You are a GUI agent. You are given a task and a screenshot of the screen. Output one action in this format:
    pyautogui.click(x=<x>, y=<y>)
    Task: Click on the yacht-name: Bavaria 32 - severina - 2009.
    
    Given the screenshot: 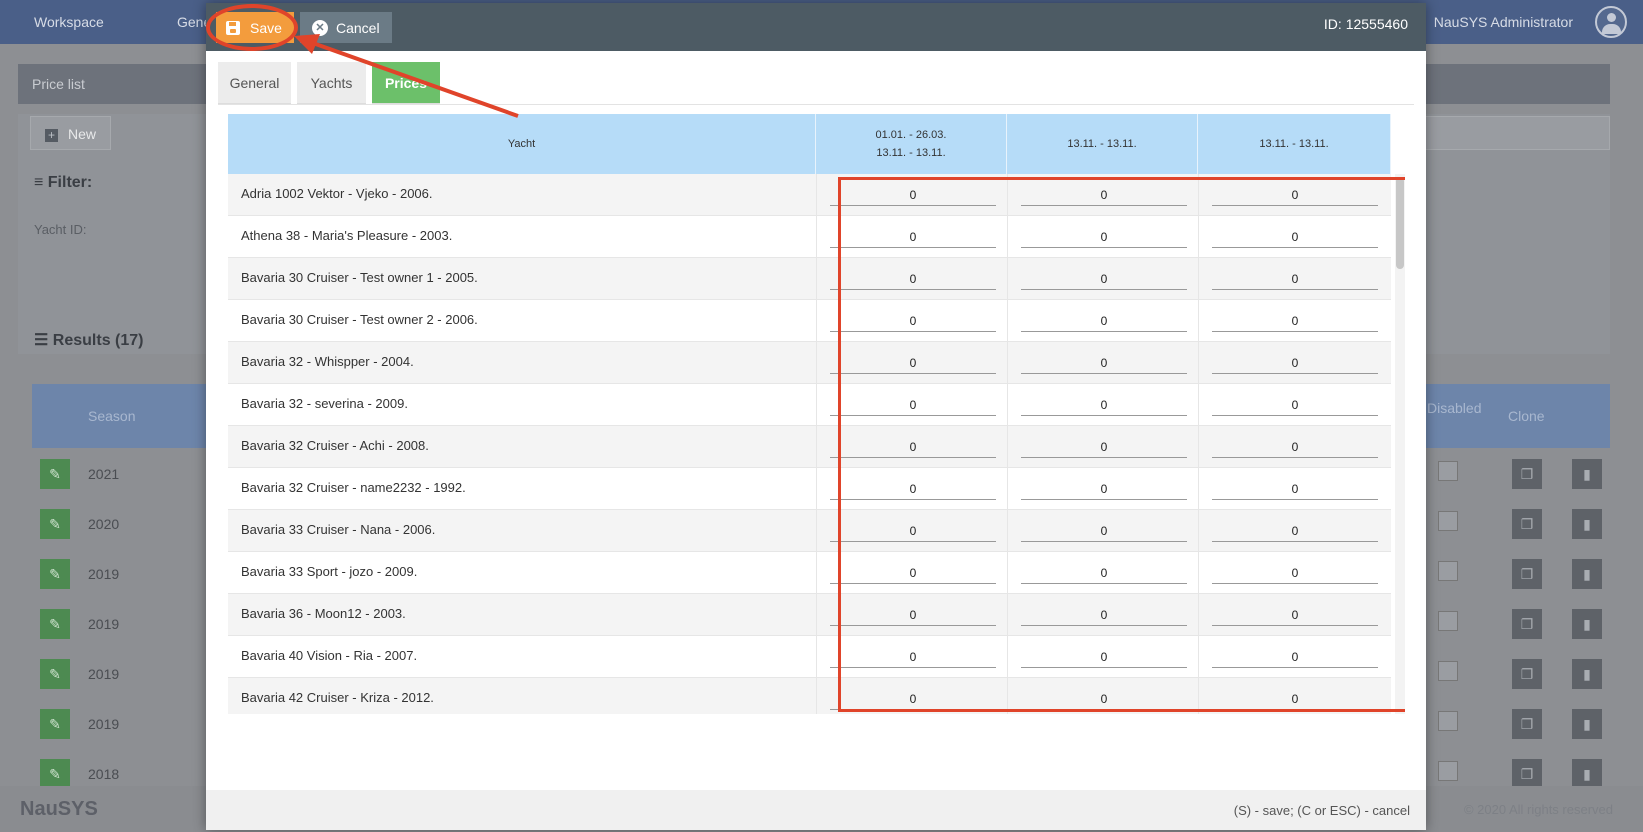 What is the action you would take?
    pyautogui.click(x=324, y=403)
    